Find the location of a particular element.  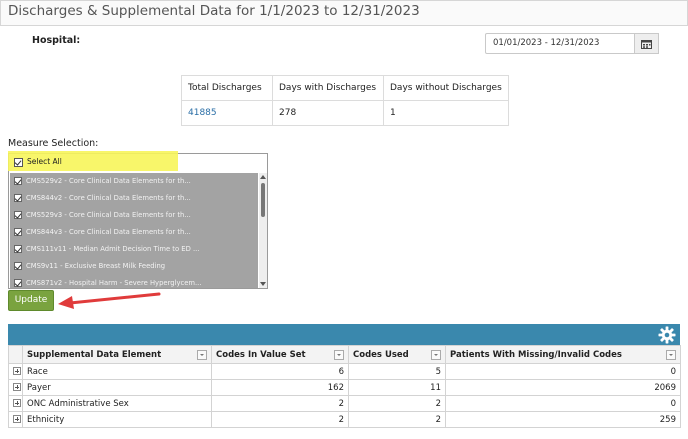

select-all-label: Select All is located at coordinates (44, 161).